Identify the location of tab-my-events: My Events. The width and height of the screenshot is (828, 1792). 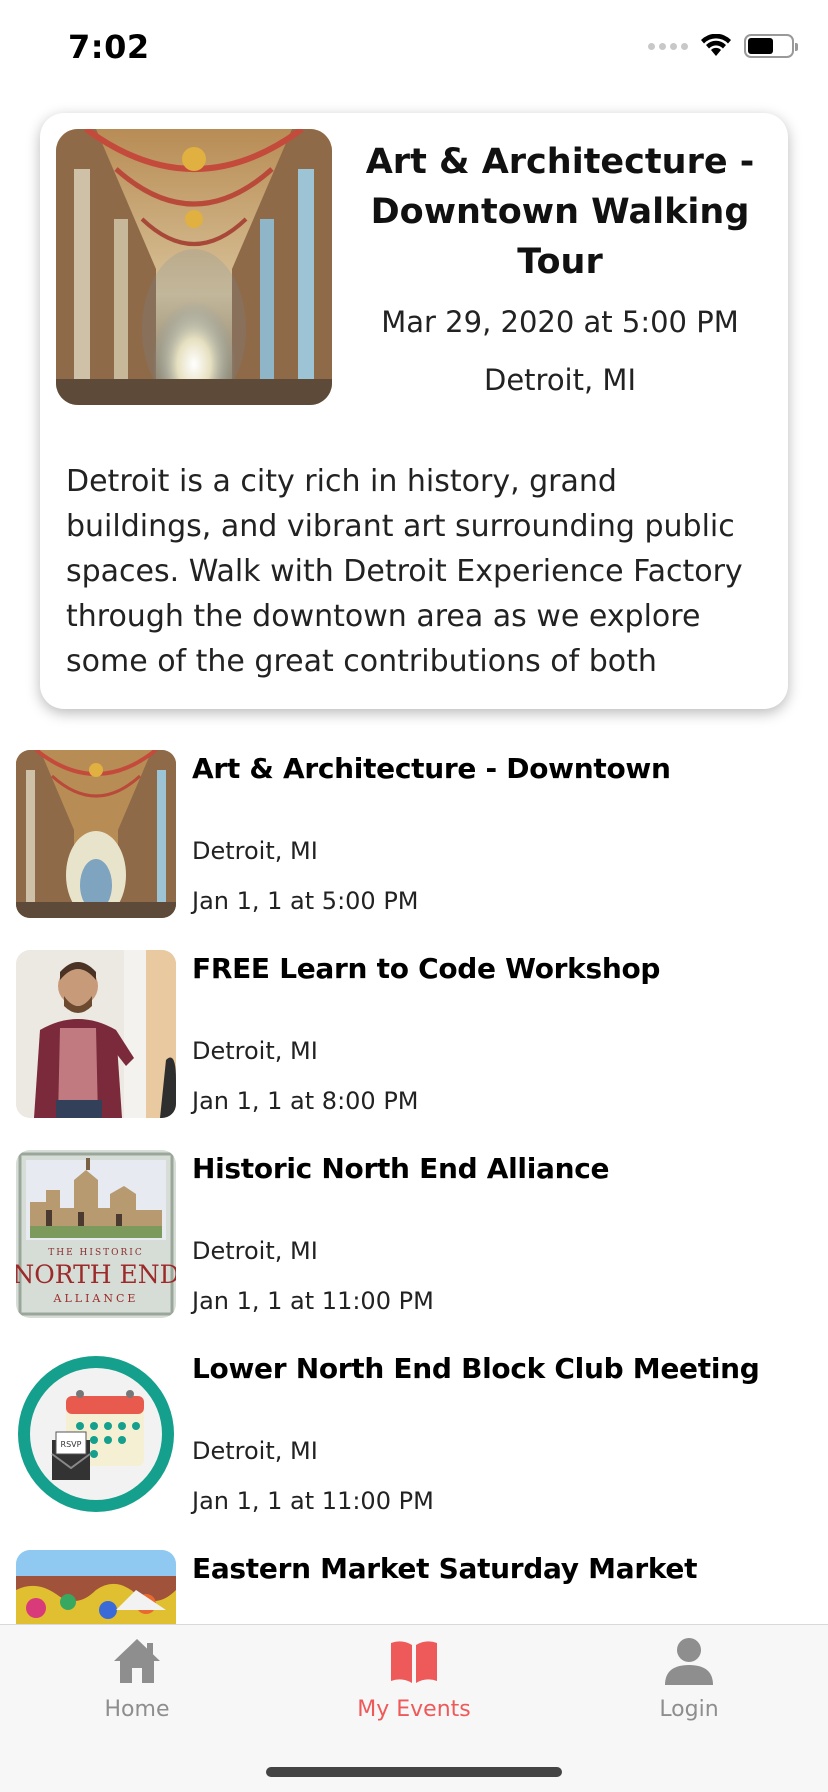
(414, 1685).